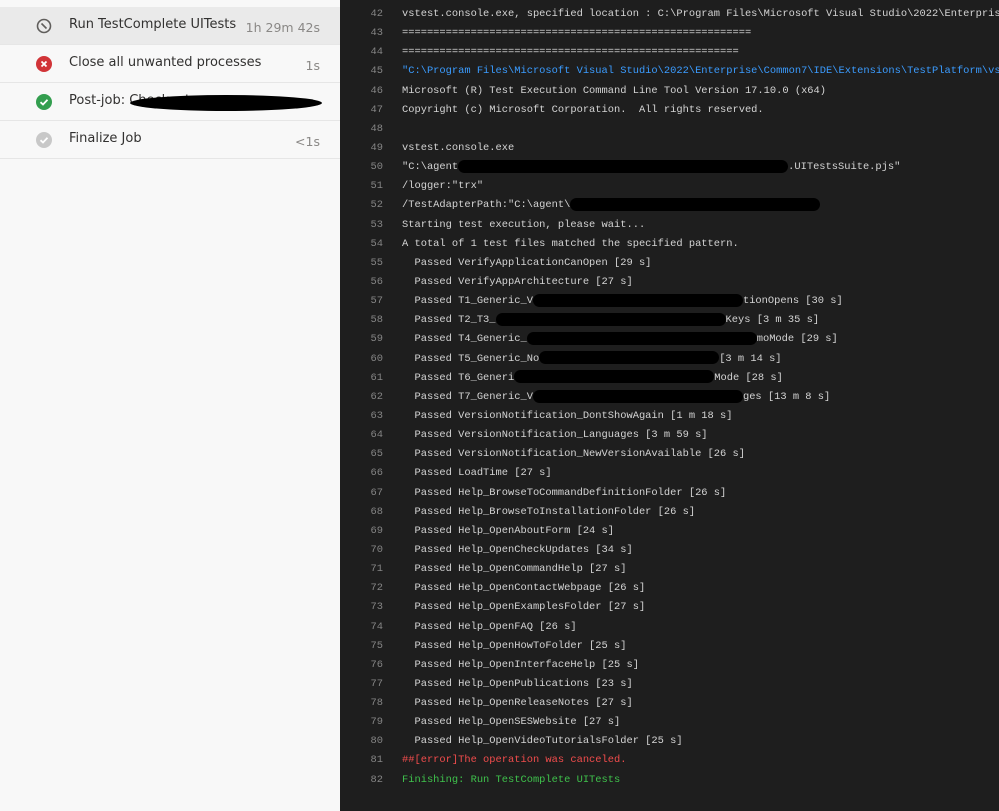  Describe the element at coordinates (443, 186) in the screenshot. I see `log-text: /logger:"trx"` at that location.